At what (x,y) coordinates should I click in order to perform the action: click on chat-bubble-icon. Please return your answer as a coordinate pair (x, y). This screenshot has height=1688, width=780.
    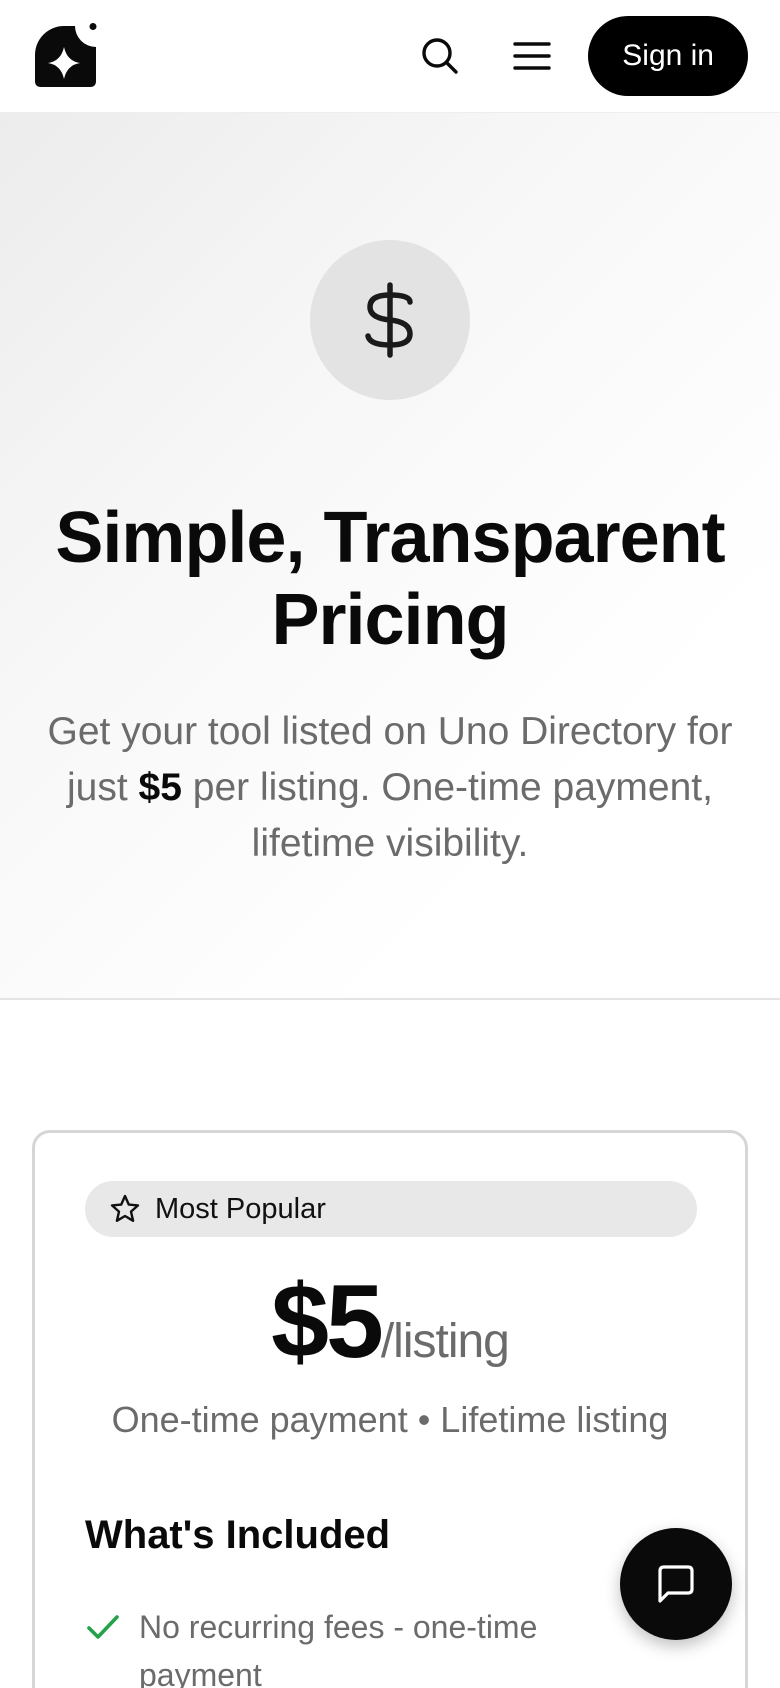
    Looking at the image, I should click on (676, 1584).